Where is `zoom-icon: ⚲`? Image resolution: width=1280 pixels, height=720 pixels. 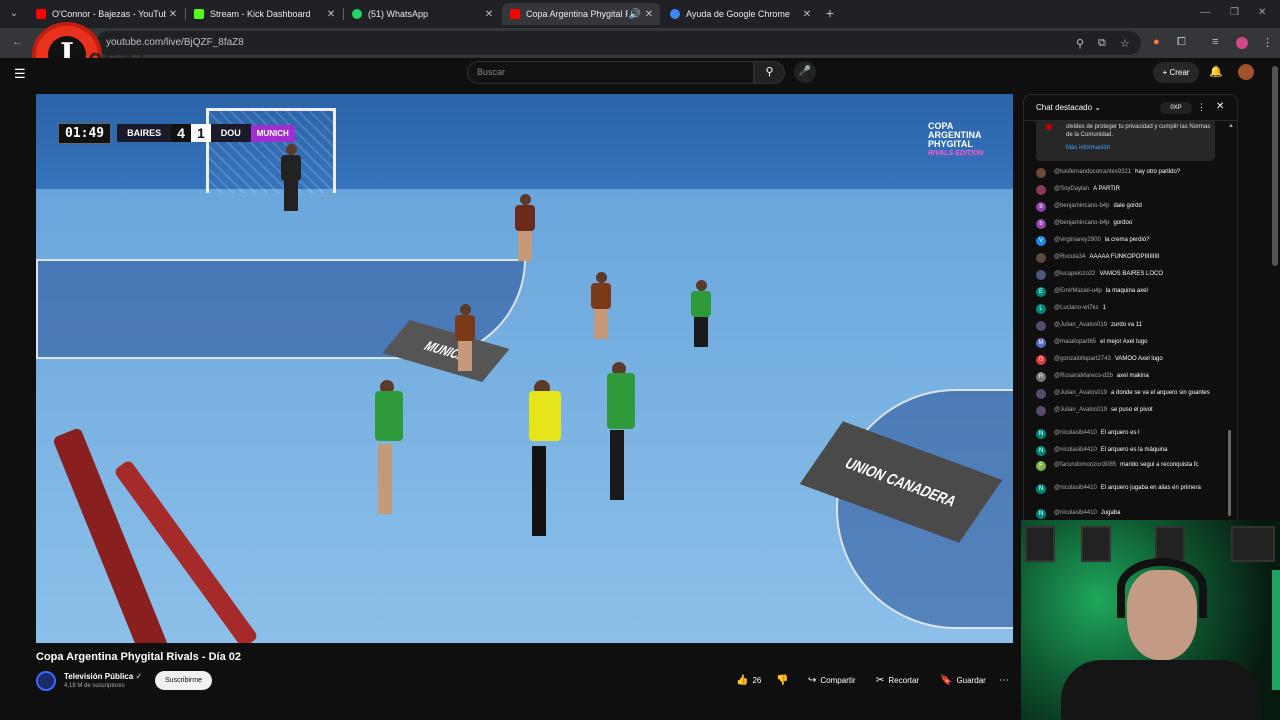 zoom-icon: ⚲ is located at coordinates (1080, 43).